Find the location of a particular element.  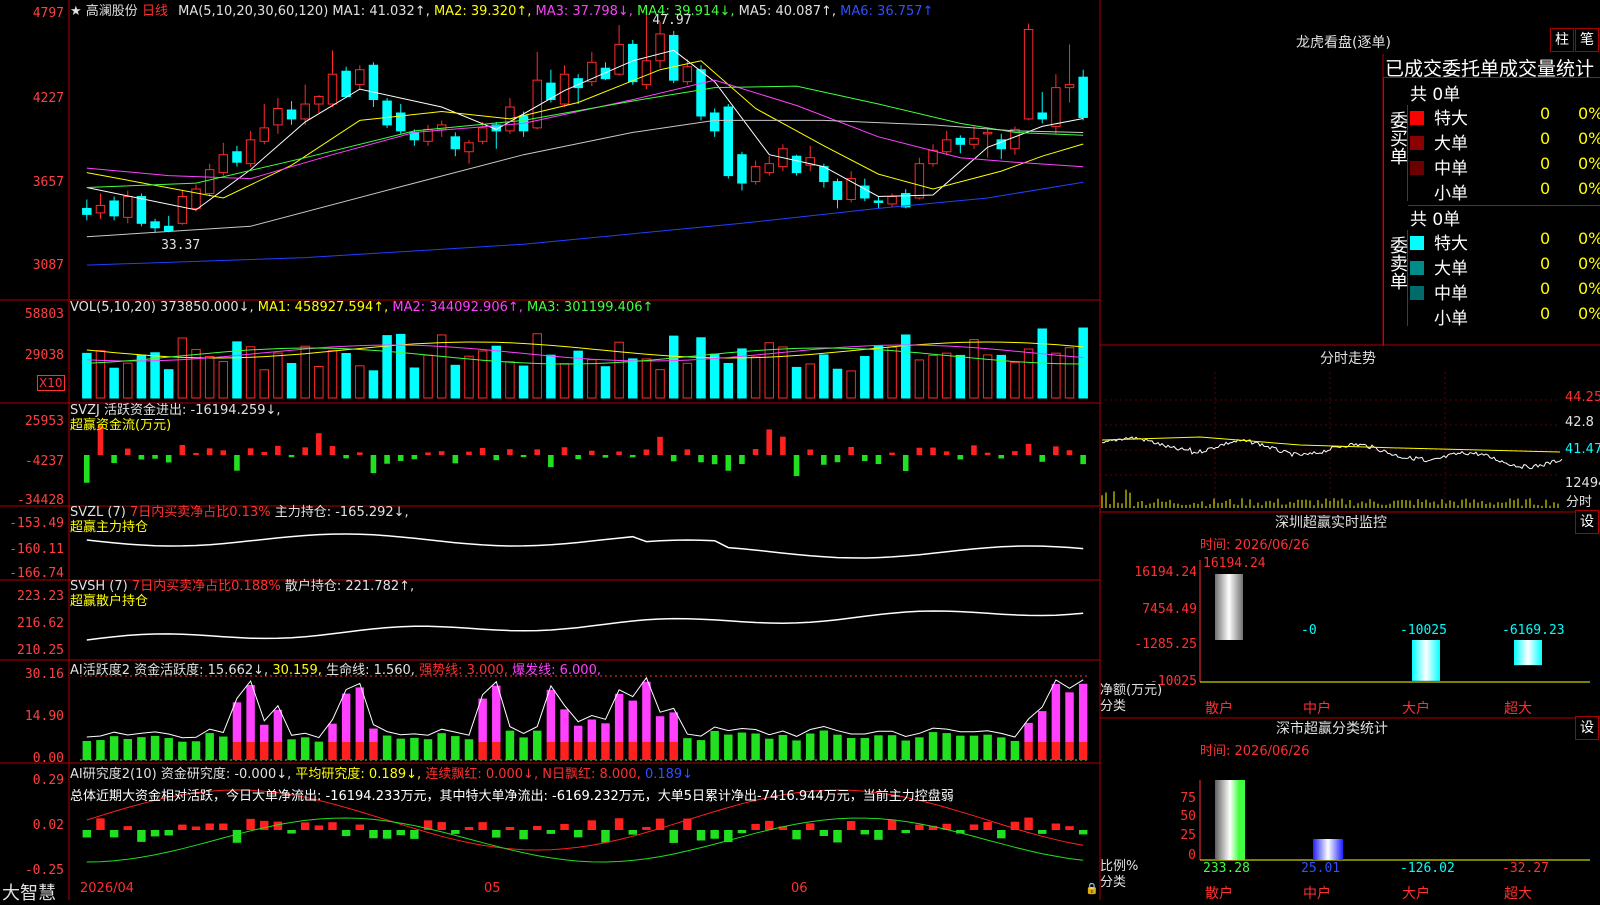

buy-row-4: 小单 0 0% is located at coordinates (1505, 191).